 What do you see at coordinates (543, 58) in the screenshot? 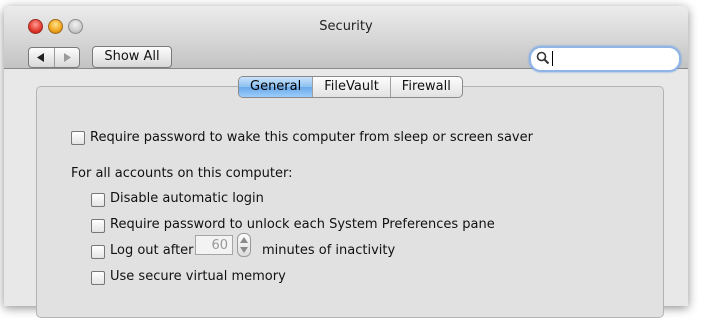
I see `search-icon` at bounding box center [543, 58].